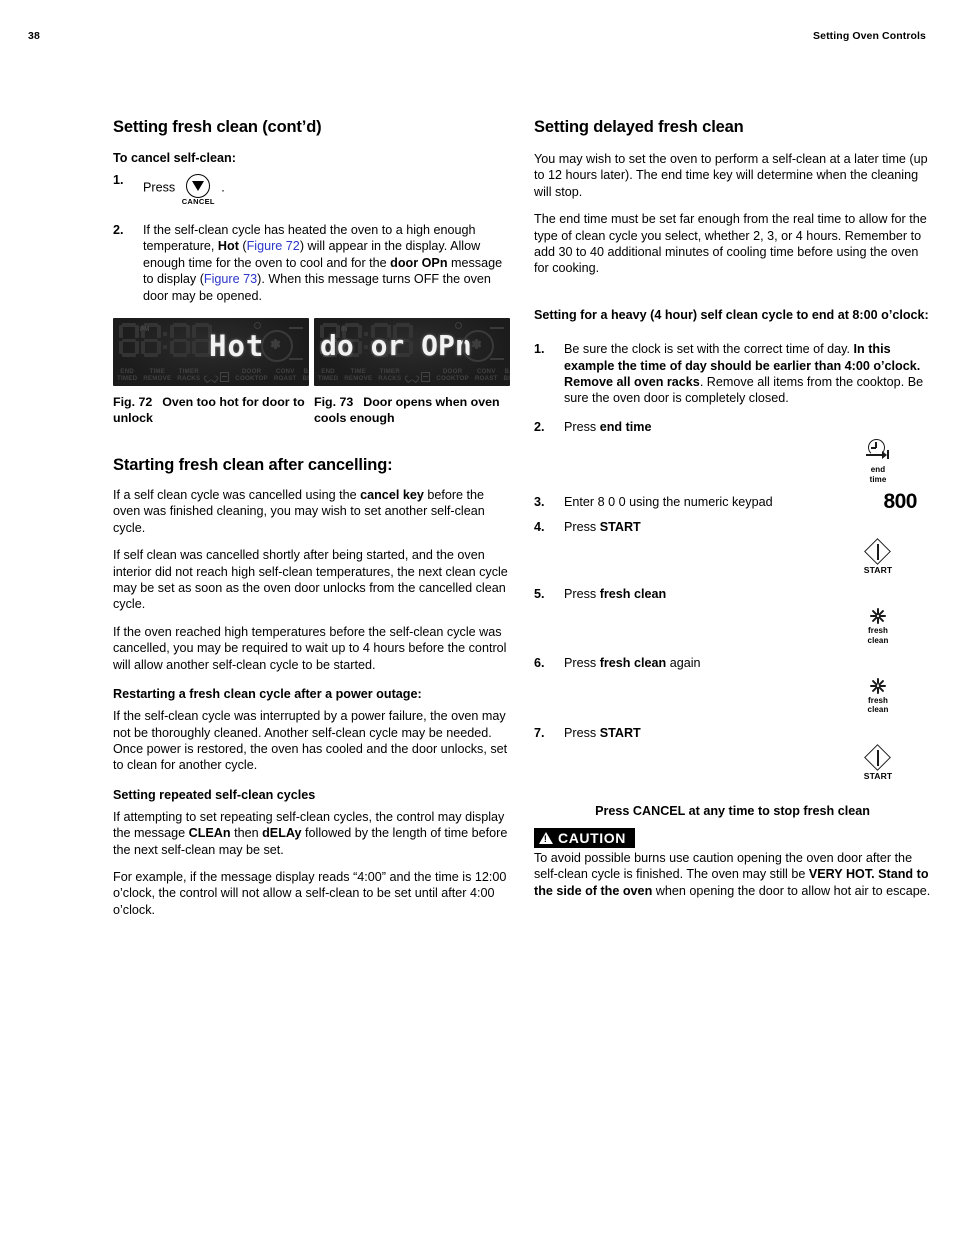 This screenshot has width=954, height=1235. What do you see at coordinates (230, 279) in the screenshot?
I see `figure-73-link: Figure 73` at bounding box center [230, 279].